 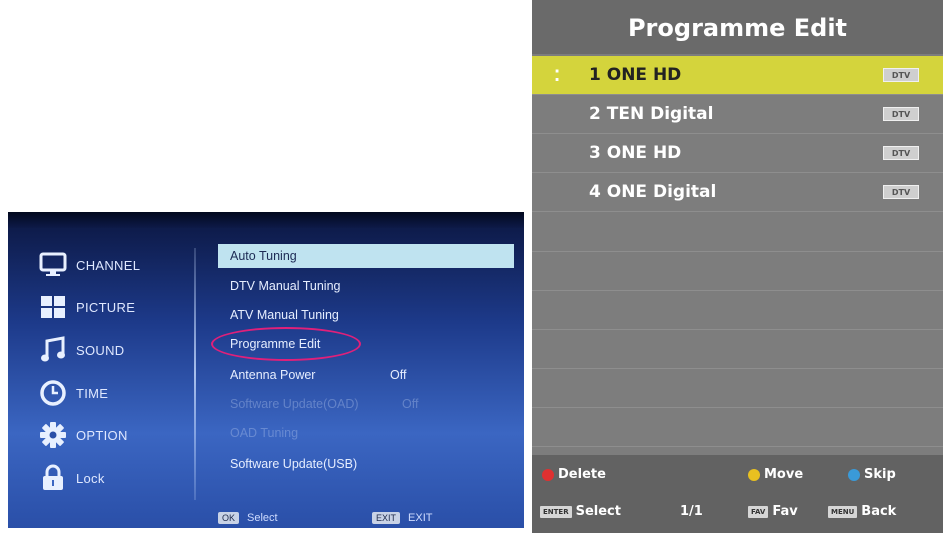 What do you see at coordinates (754, 474) in the screenshot?
I see `yellow-button-icon` at bounding box center [754, 474].